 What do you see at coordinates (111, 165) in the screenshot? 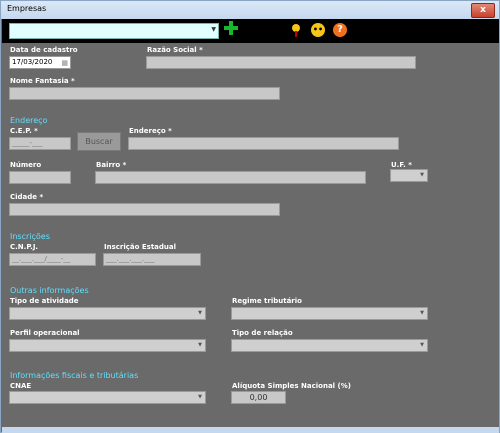
I see `bairro-label: Bairro *` at bounding box center [111, 165].